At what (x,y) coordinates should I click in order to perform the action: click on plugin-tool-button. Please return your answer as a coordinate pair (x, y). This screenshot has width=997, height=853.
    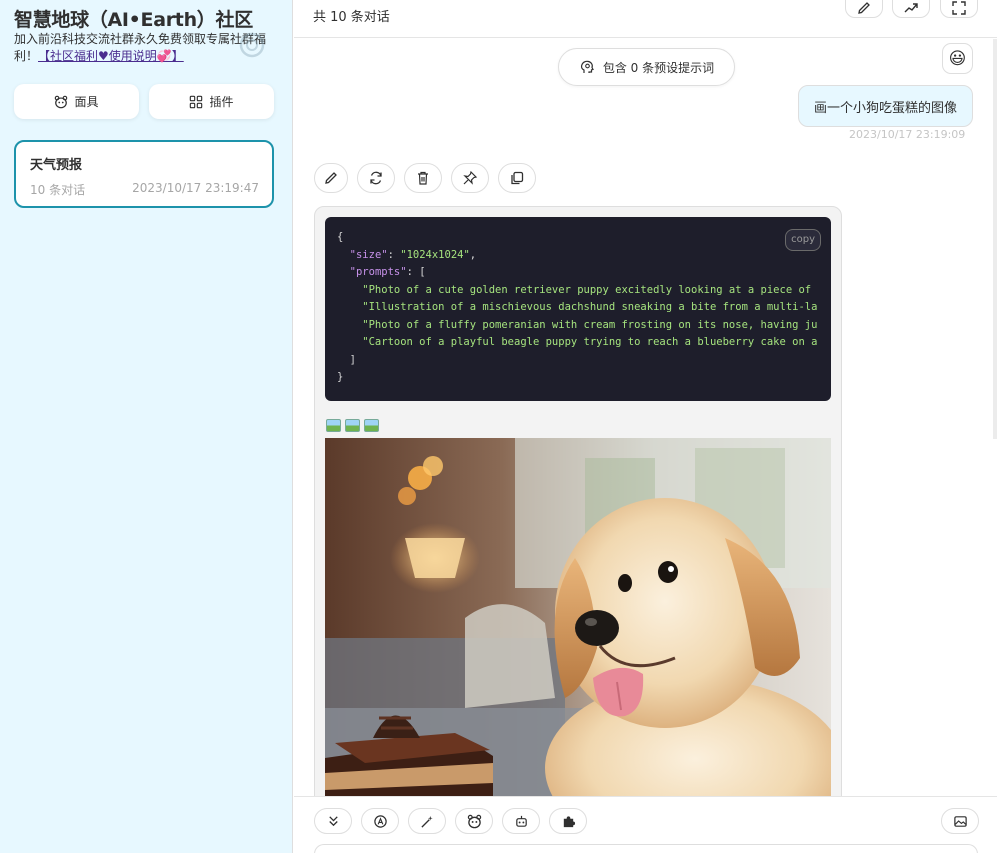
    Looking at the image, I should click on (568, 821).